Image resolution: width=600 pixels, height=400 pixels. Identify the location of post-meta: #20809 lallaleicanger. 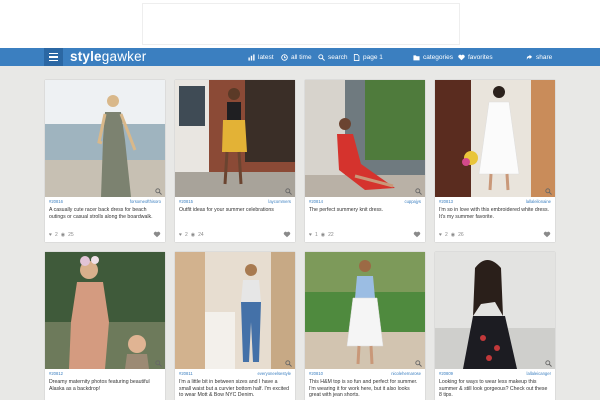
(495, 374).